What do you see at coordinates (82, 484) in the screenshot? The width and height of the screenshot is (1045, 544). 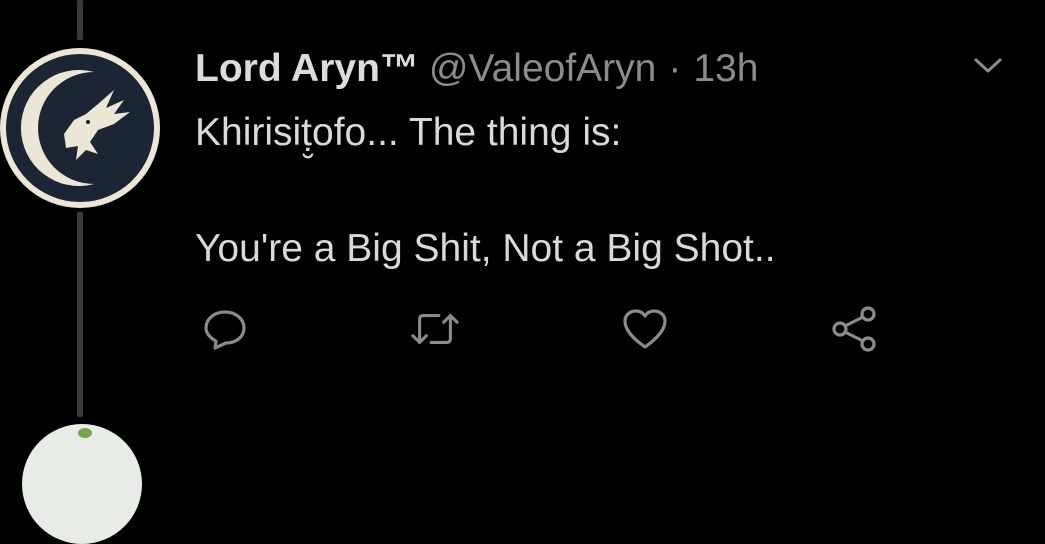 I see `next-tweet-avatar` at bounding box center [82, 484].